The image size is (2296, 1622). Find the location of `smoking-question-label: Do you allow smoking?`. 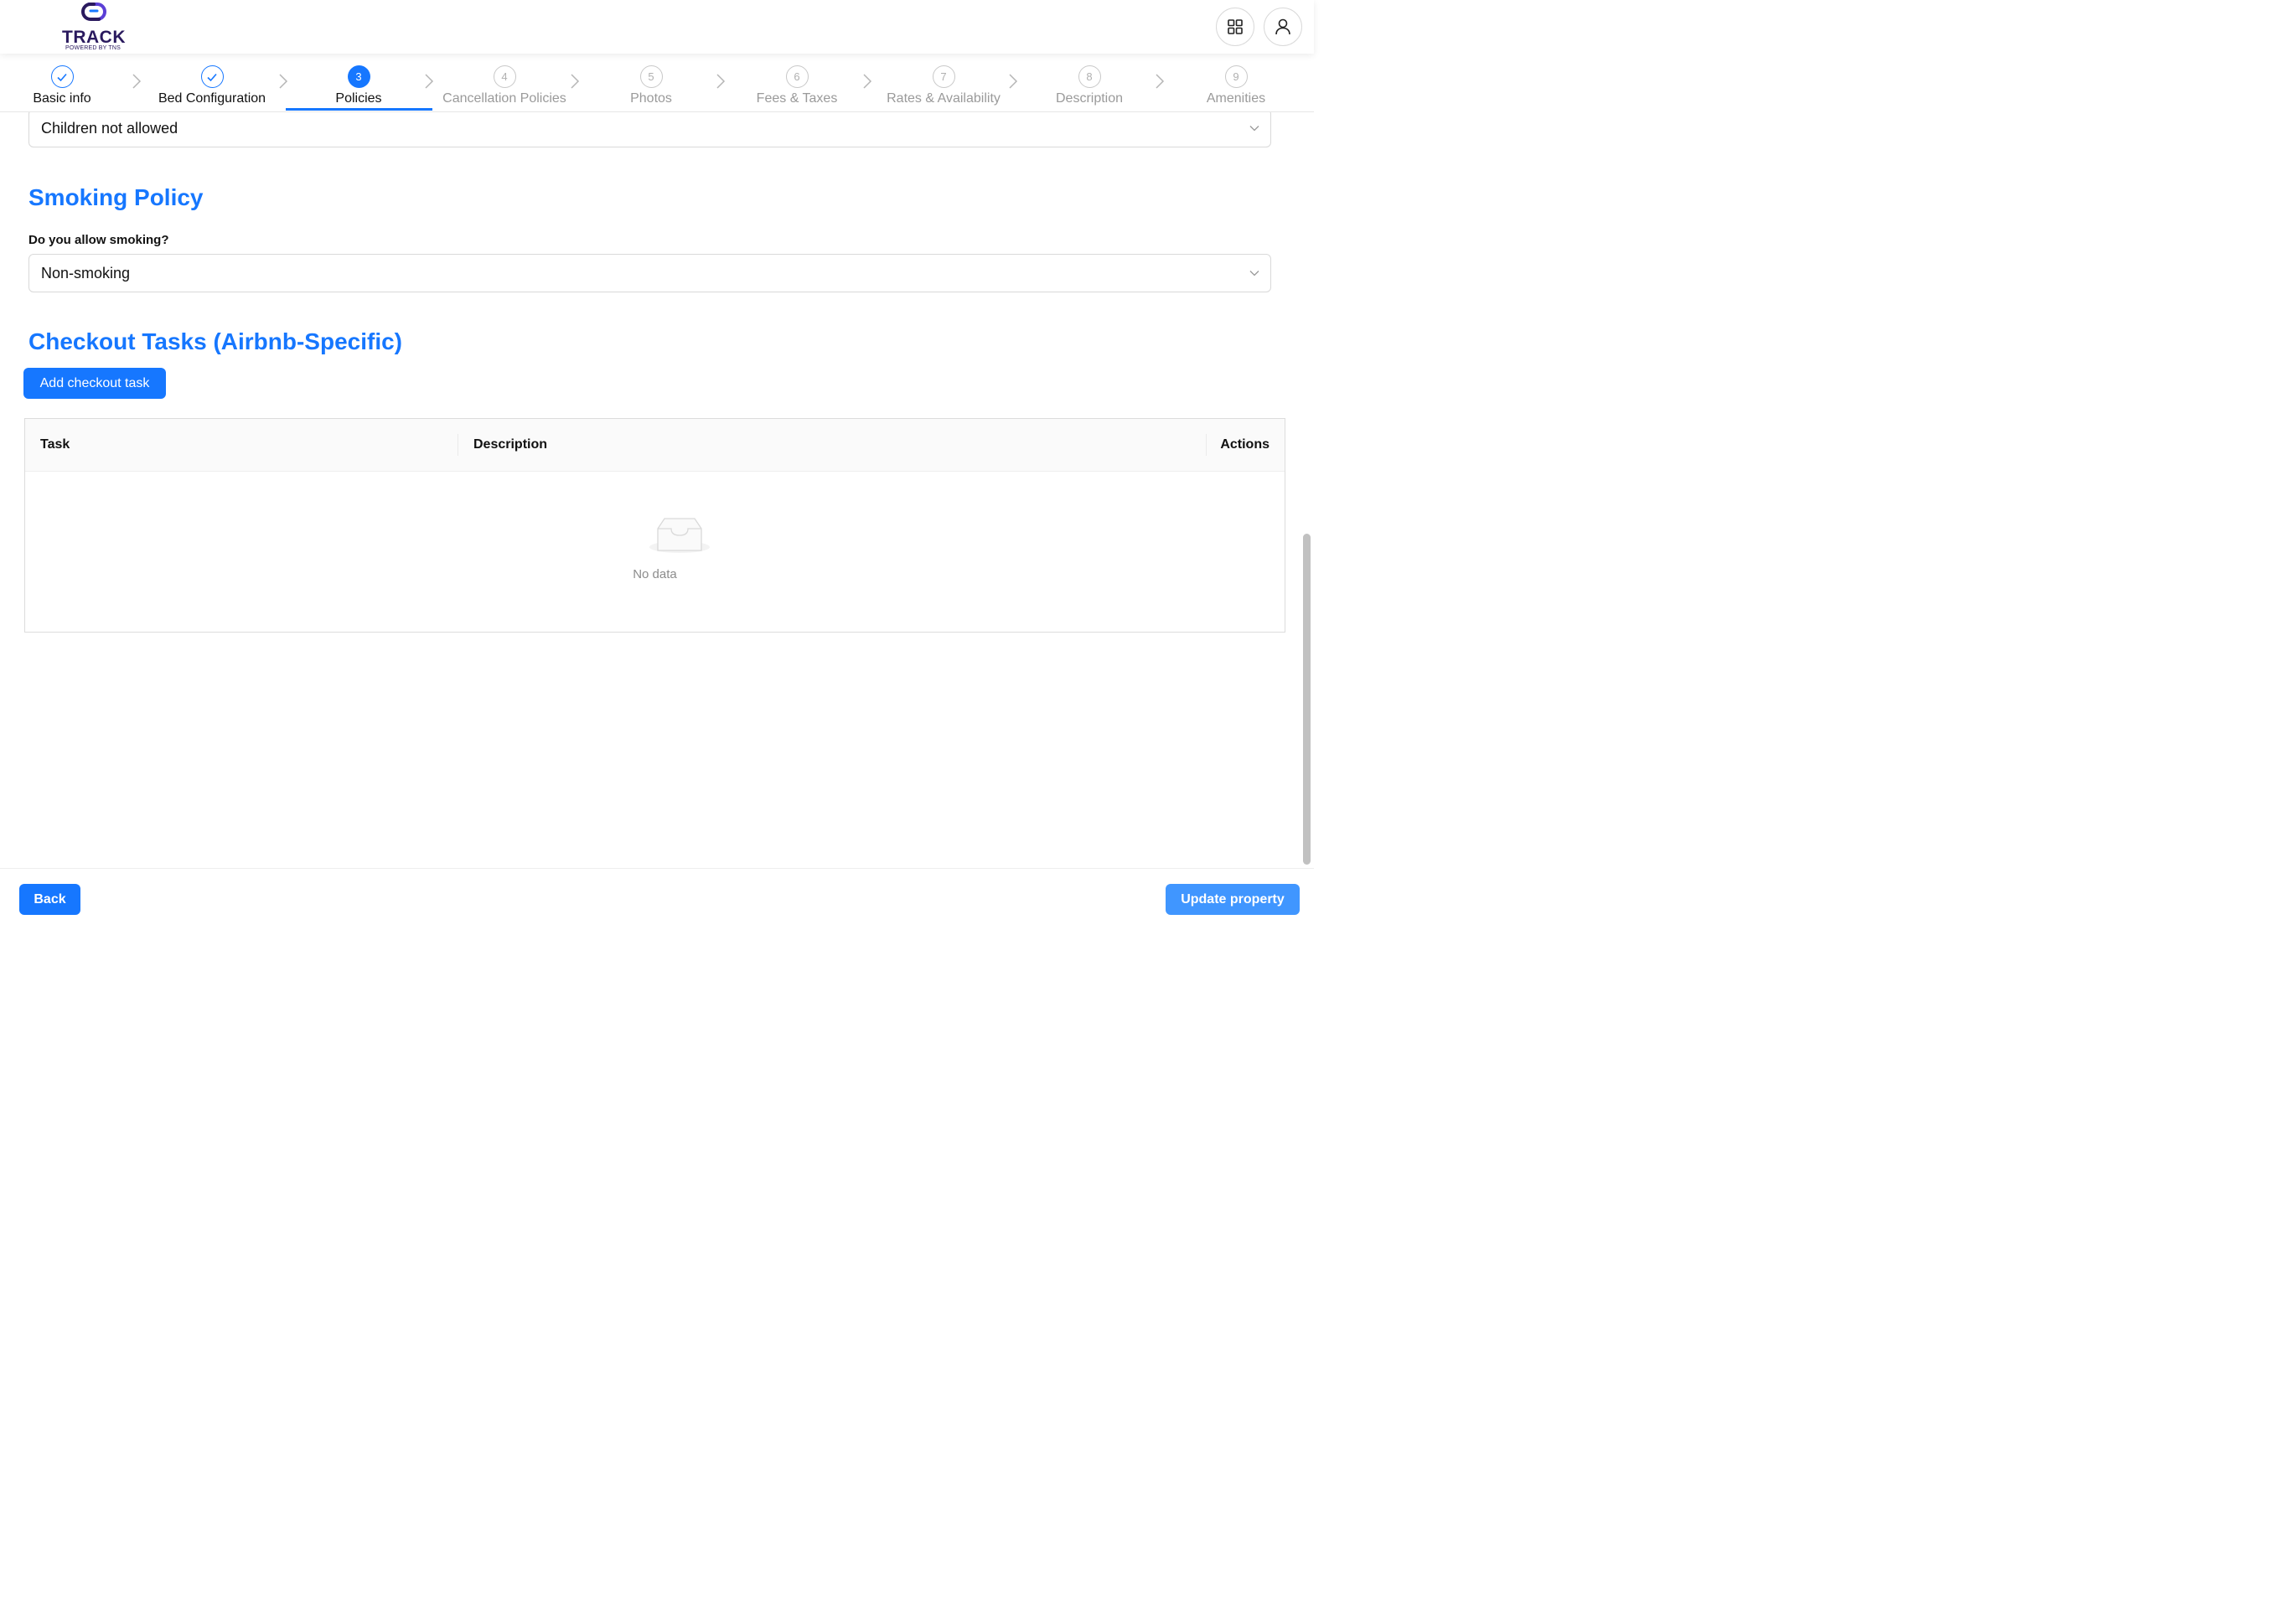

smoking-question-label: Do you allow smoking? is located at coordinates (99, 240).